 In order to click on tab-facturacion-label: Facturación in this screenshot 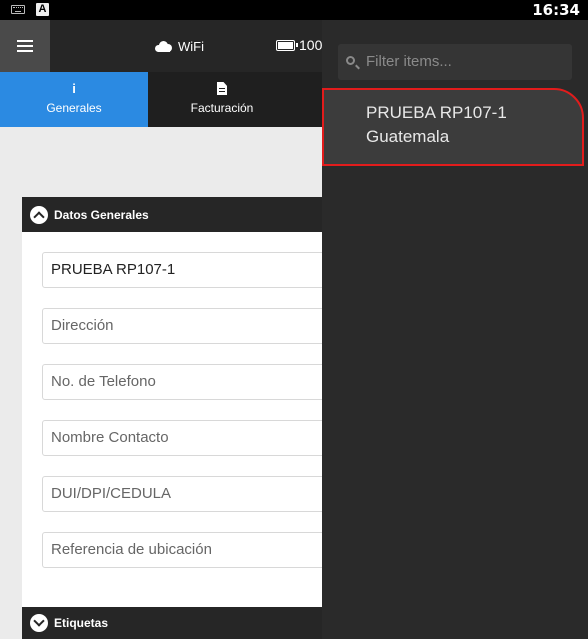, I will do `click(222, 108)`.